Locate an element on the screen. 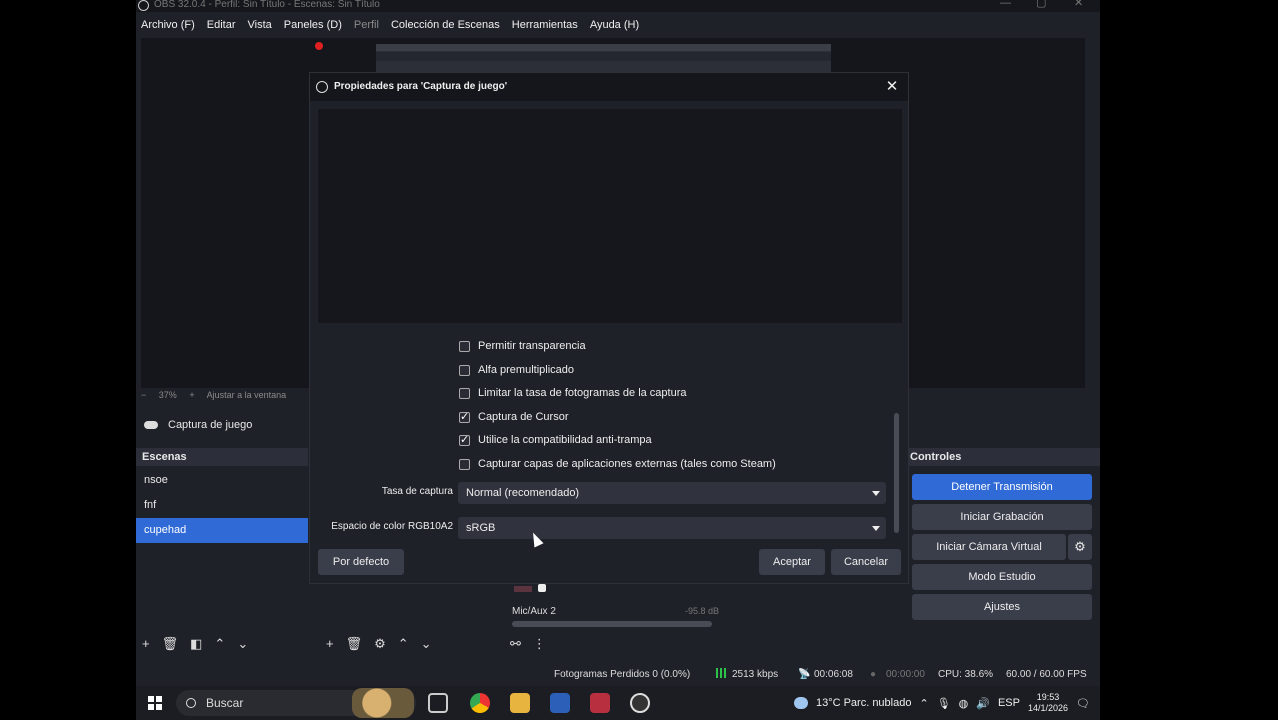 The image size is (1278, 720). checkbox-premultiplied-alpha is located at coordinates (464, 370).